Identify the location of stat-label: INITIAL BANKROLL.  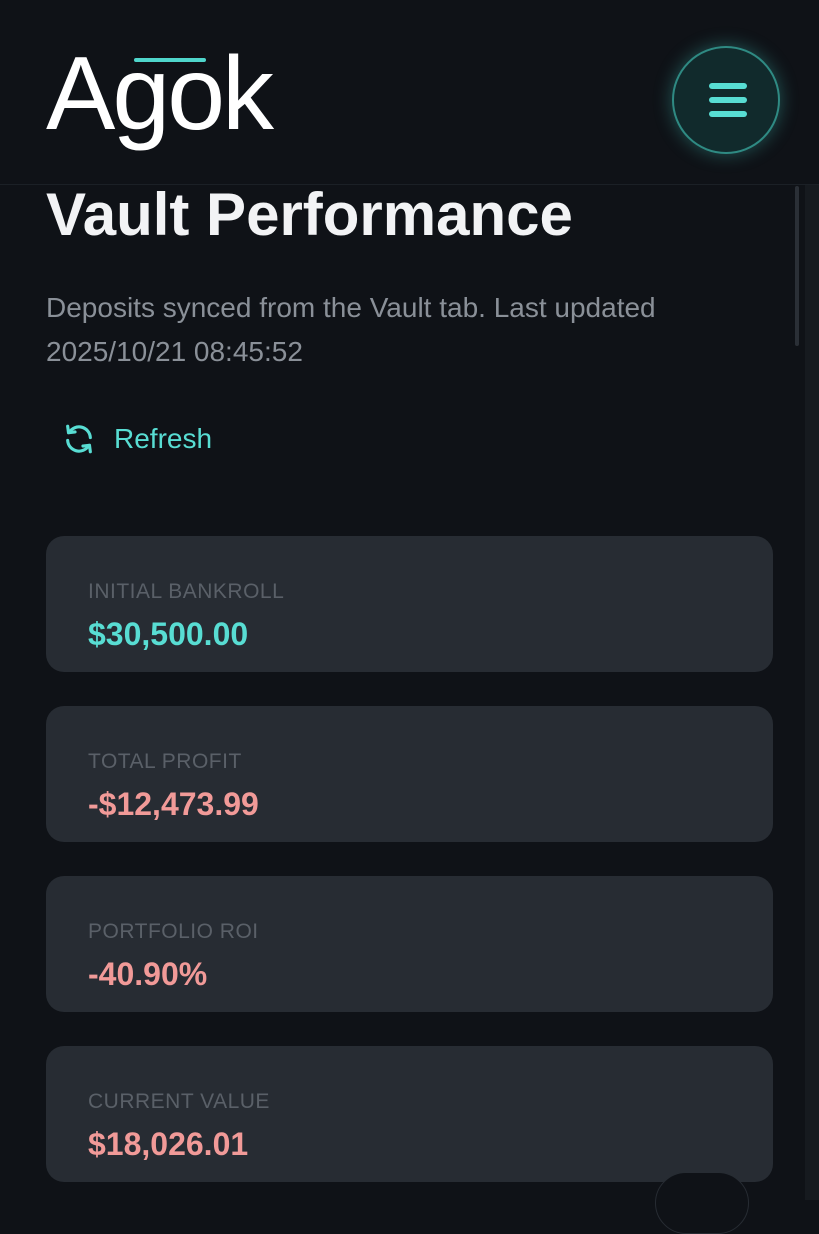
(186, 591).